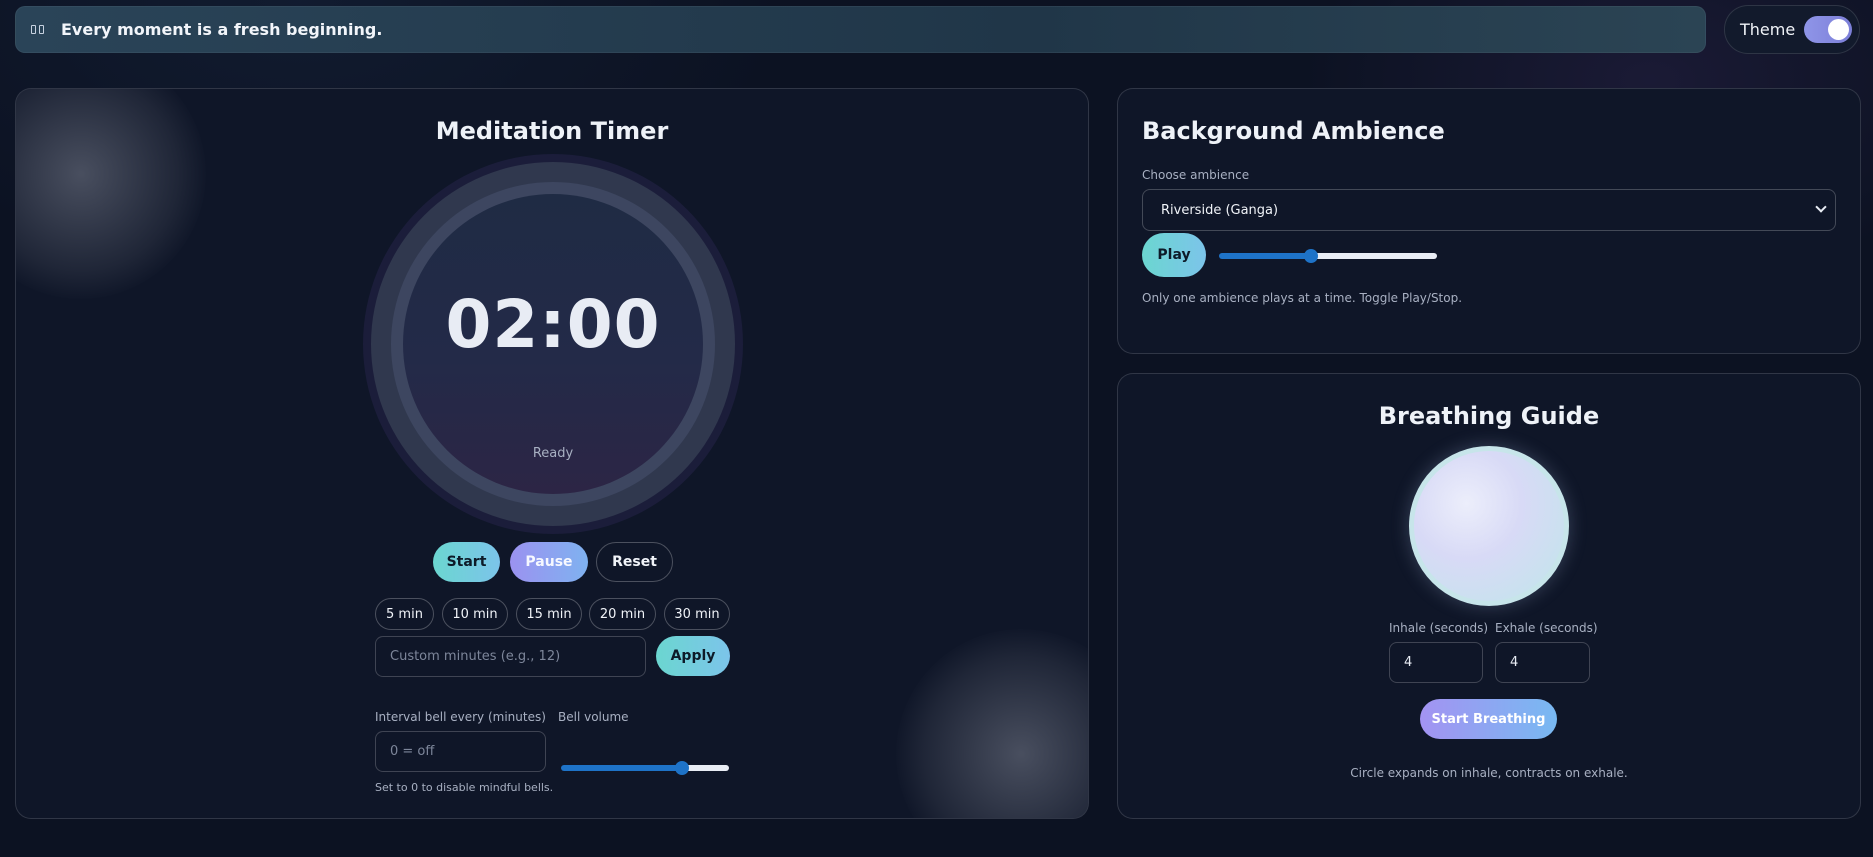  I want to click on toggle-knob, so click(1839, 29).